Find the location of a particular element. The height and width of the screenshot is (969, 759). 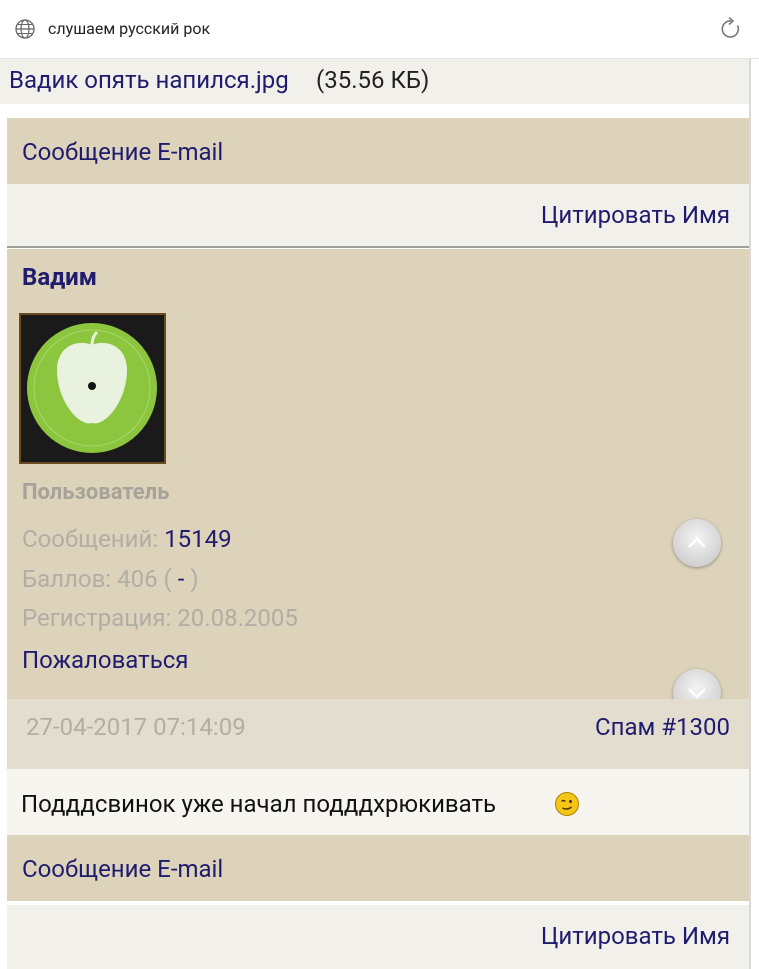

post-quote-bar: Цитировать Имя is located at coordinates (378, 215).